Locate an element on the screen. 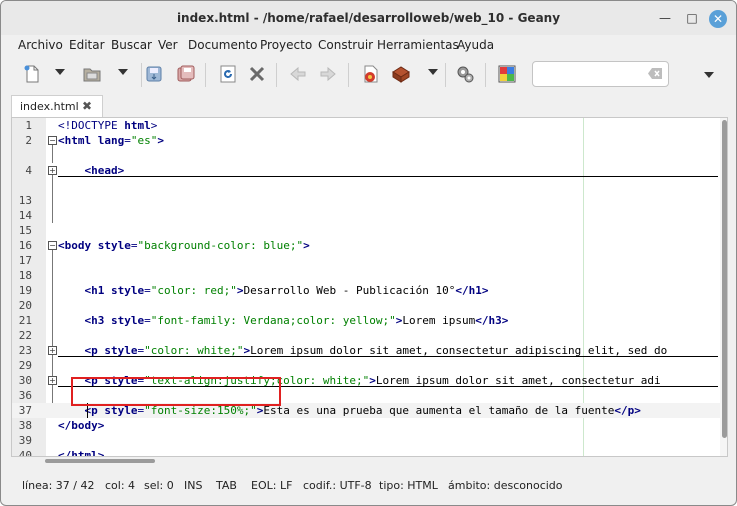  menu-archivo: Archivo is located at coordinates (40, 45).